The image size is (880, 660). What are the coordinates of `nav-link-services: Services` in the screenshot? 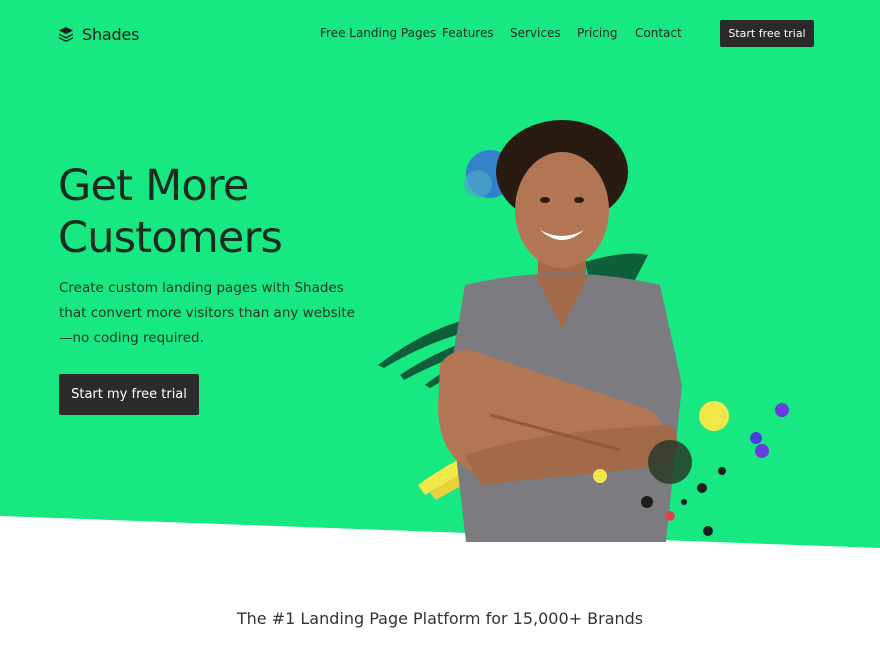 It's located at (535, 33).